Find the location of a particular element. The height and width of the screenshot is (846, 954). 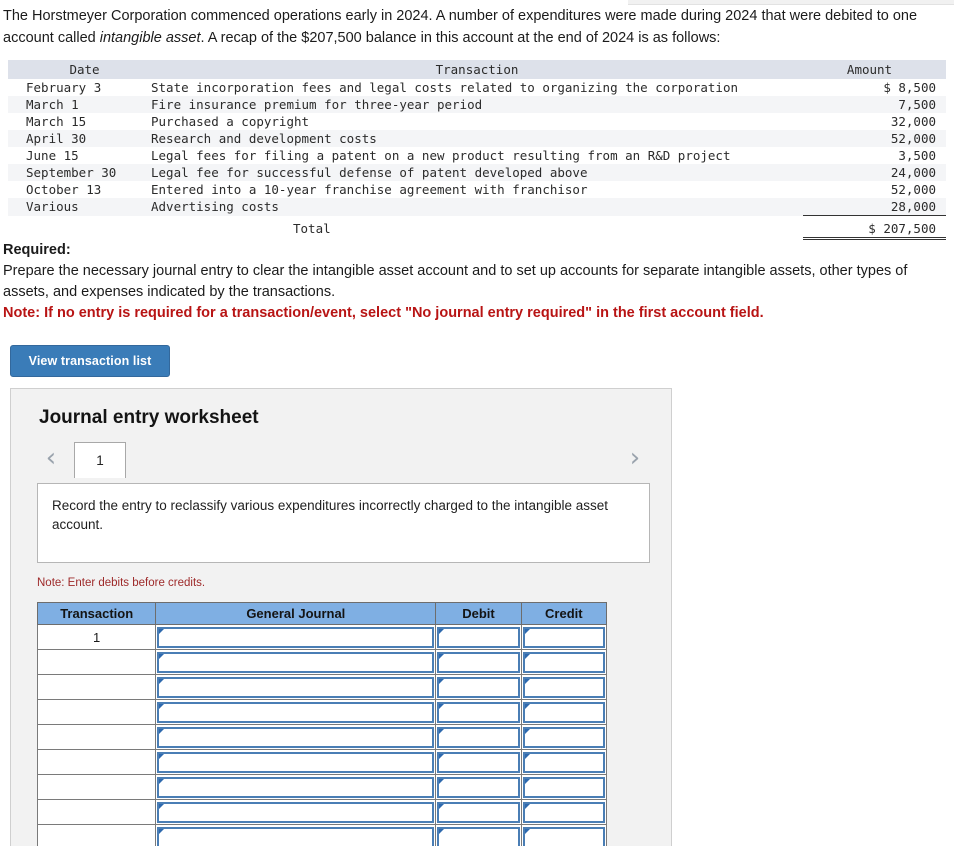

recap-header-date: Date is located at coordinates (75, 69).